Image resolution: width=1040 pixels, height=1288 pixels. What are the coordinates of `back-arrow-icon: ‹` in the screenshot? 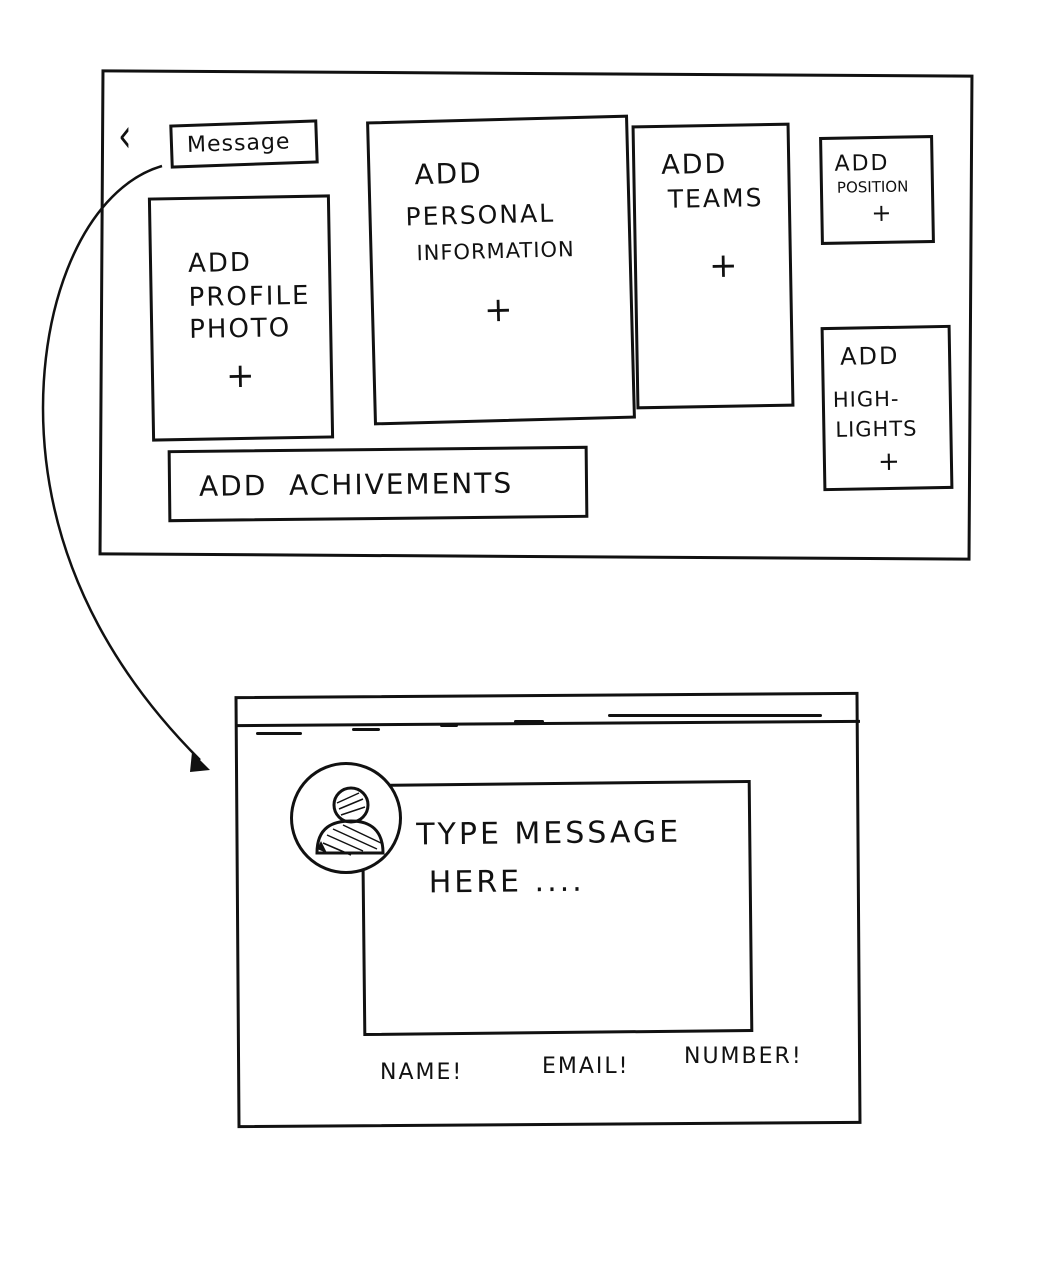 It's located at (125, 136).